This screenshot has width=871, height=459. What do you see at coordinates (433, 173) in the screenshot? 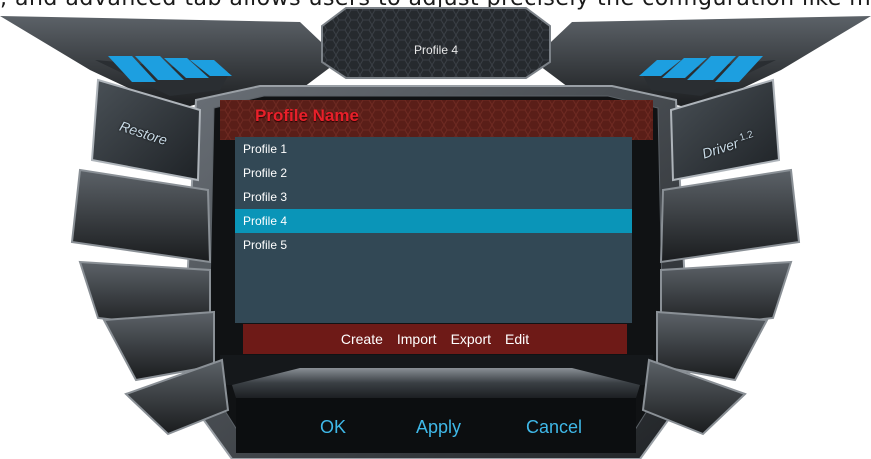
I see `profile-list-item-2: Profile 2` at bounding box center [433, 173].